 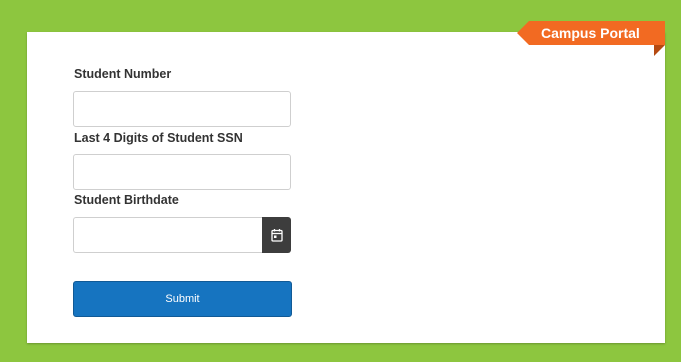 I want to click on ribbon-label: Campus Portal, so click(x=590, y=33).